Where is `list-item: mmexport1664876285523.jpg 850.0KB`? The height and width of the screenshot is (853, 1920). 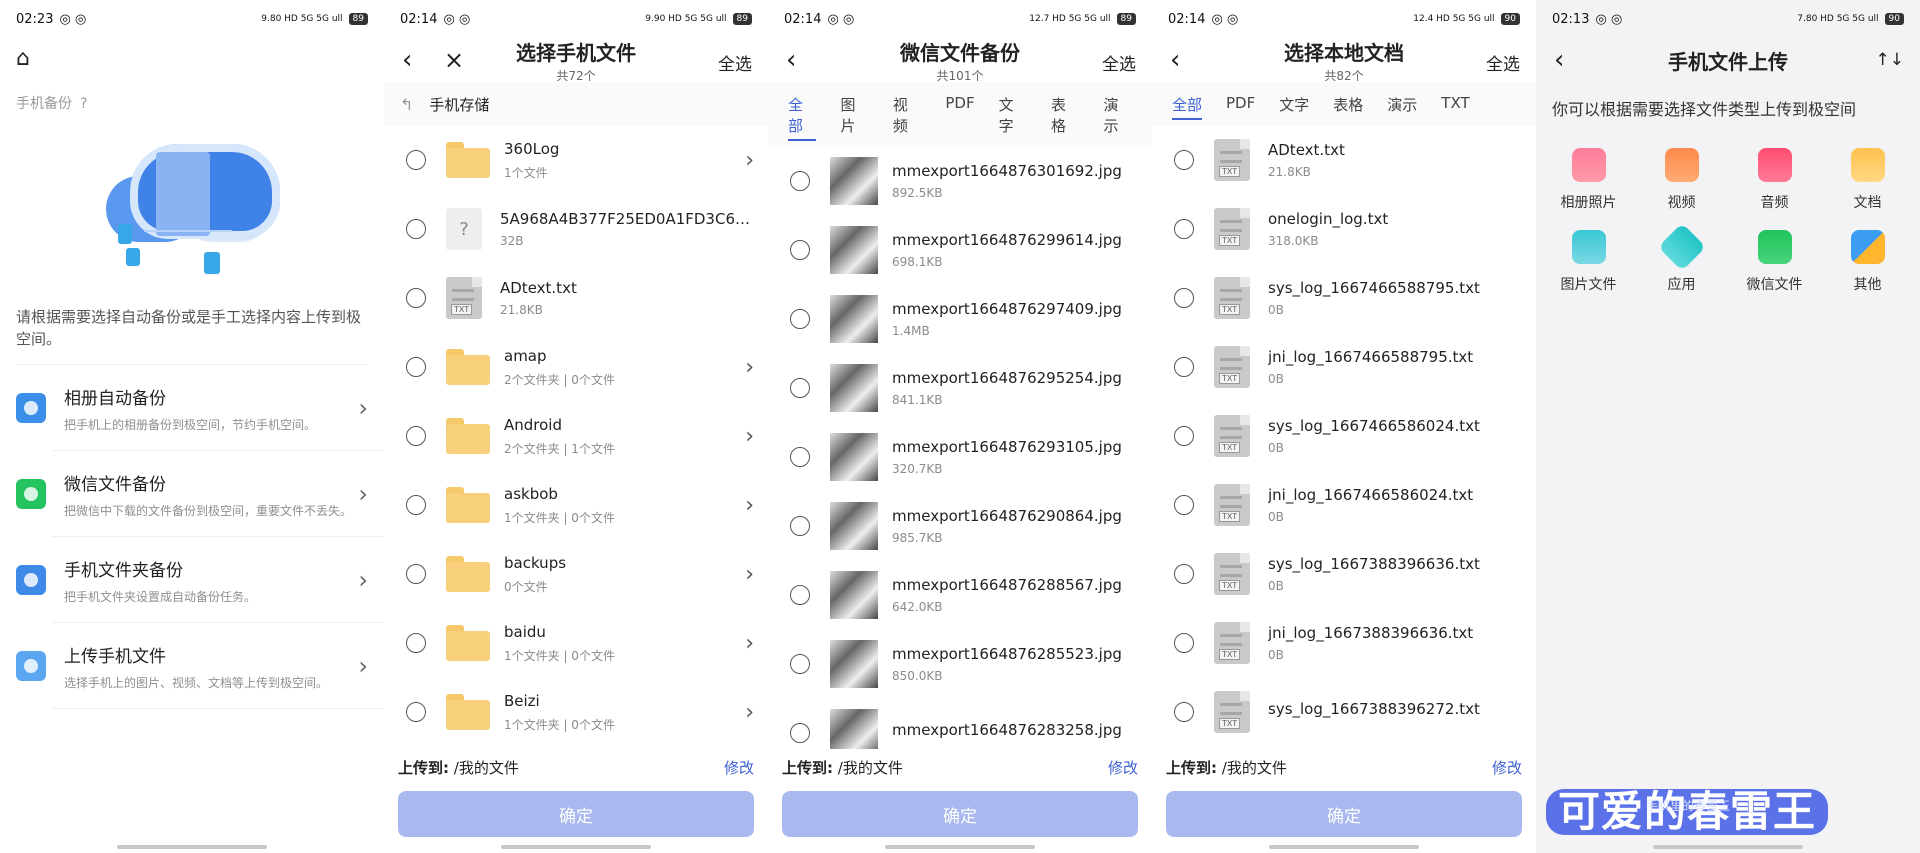 list-item: mmexport1664876285523.jpg 850.0KB is located at coordinates (960, 664).